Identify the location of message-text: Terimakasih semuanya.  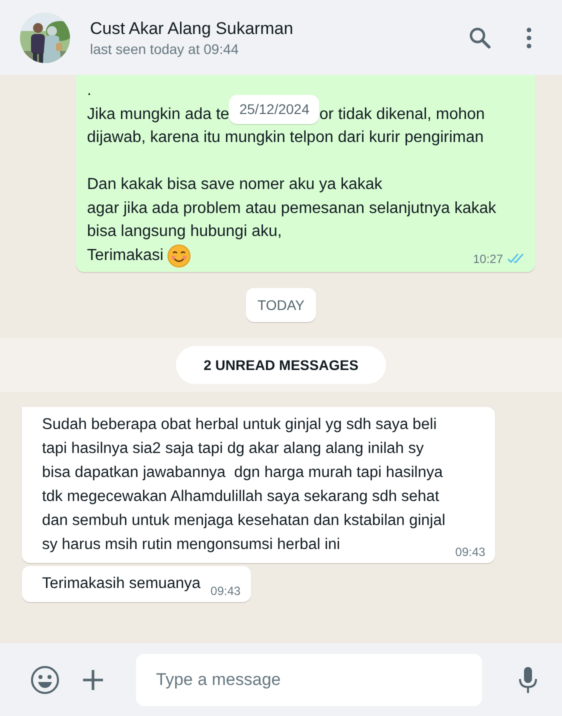
(121, 584).